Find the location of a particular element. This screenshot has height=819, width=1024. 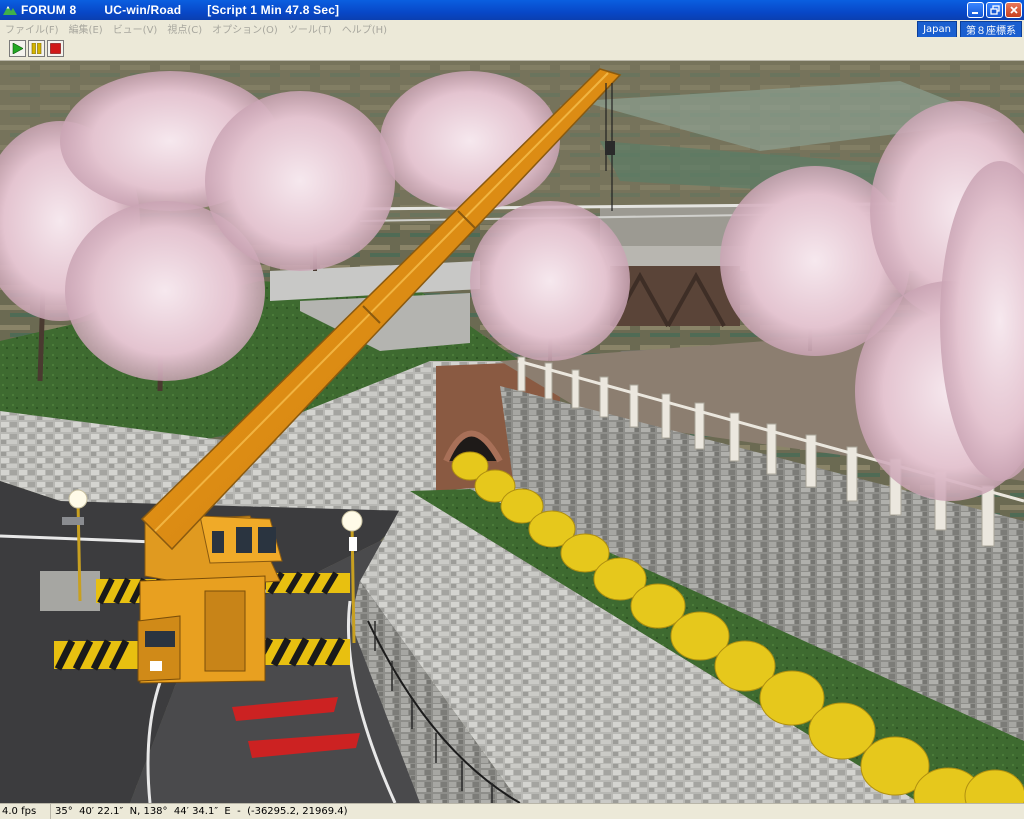

product-name: UC-win/Road is located at coordinates (143, 10).